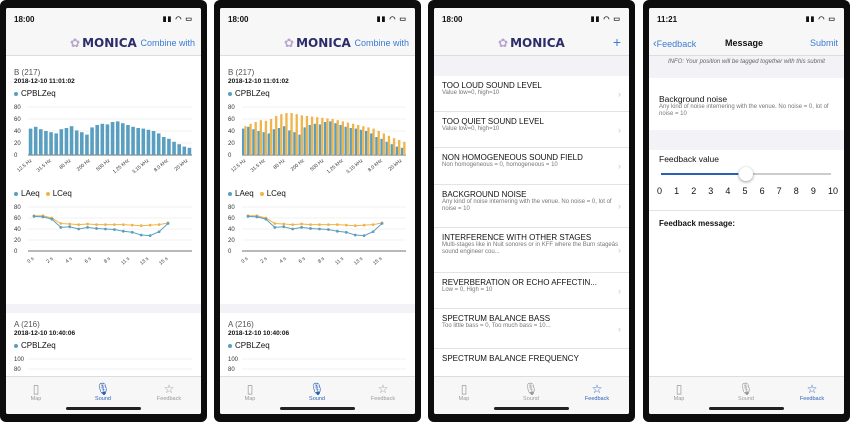 The height and width of the screenshot is (422, 850). Describe the element at coordinates (531, 364) in the screenshot. I see `feedback-item: SPECTRUM BALANCE FREQUENCY` at that location.